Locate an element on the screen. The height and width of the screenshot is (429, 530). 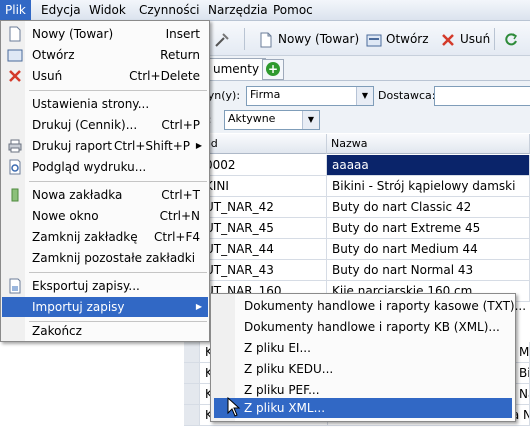
menu-item-import: Importuj zapisy ▶ is located at coordinates (105, 307).